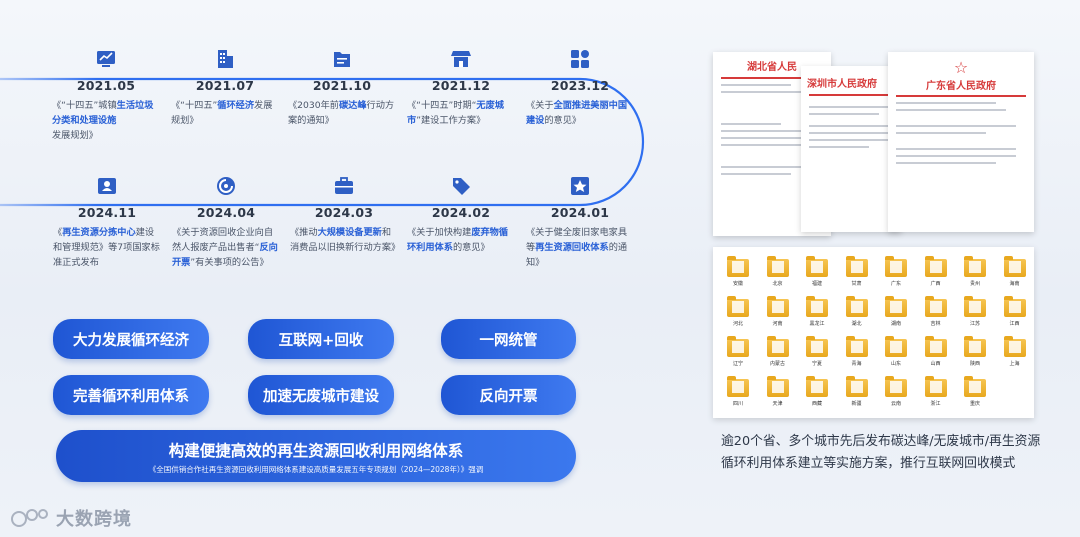 This screenshot has width=1080, height=537. I want to click on folder-label: 吉林, so click(935, 324).